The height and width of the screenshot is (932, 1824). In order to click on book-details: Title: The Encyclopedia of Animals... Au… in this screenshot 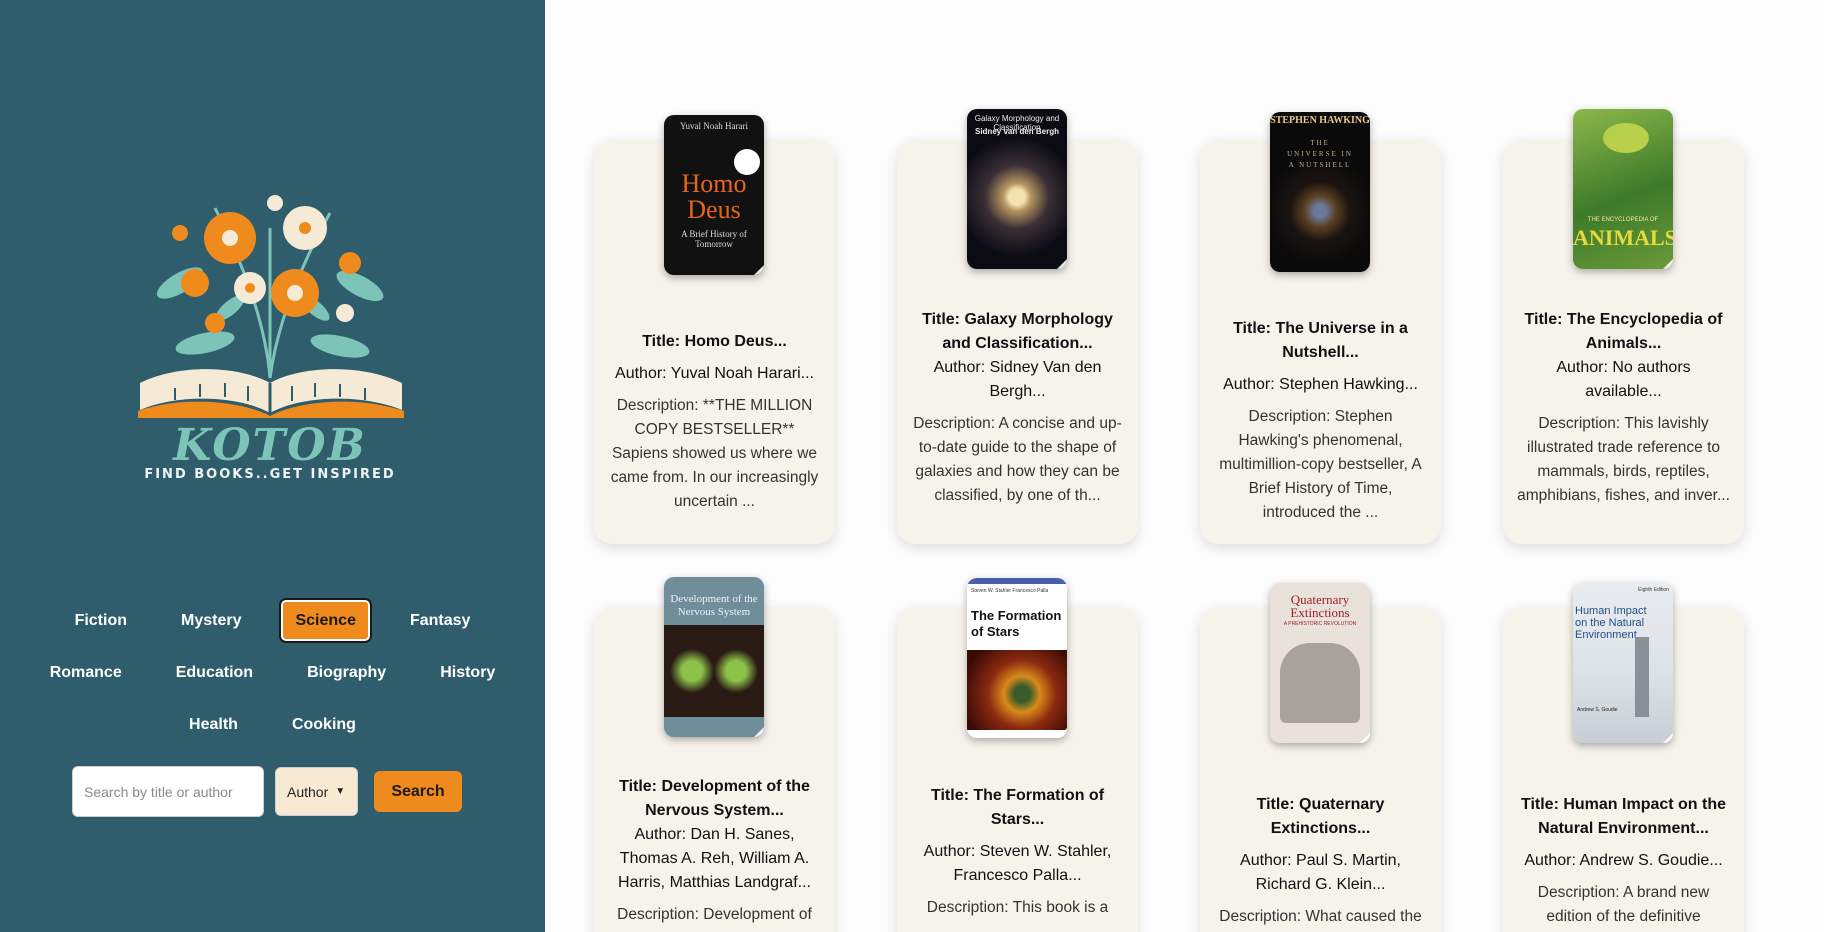, I will do `click(1623, 408)`.